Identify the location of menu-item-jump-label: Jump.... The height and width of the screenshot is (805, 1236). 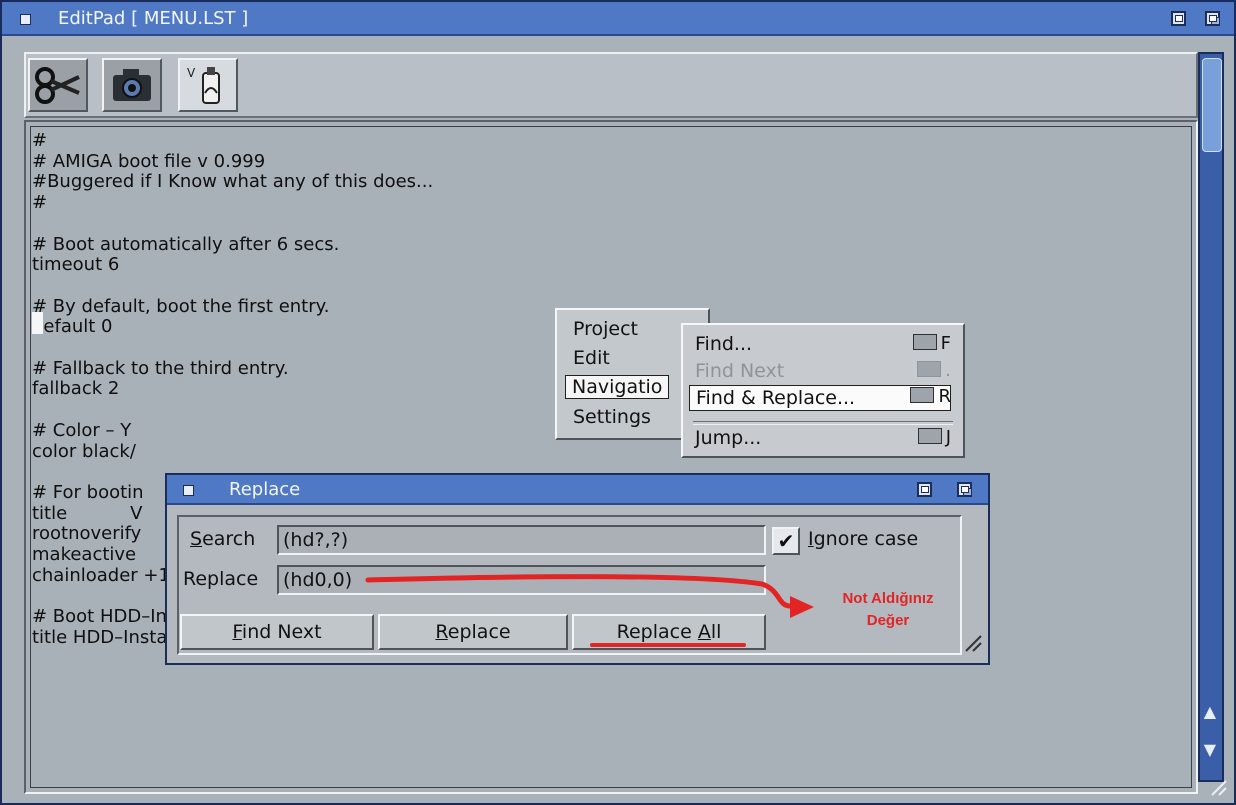
(728, 438).